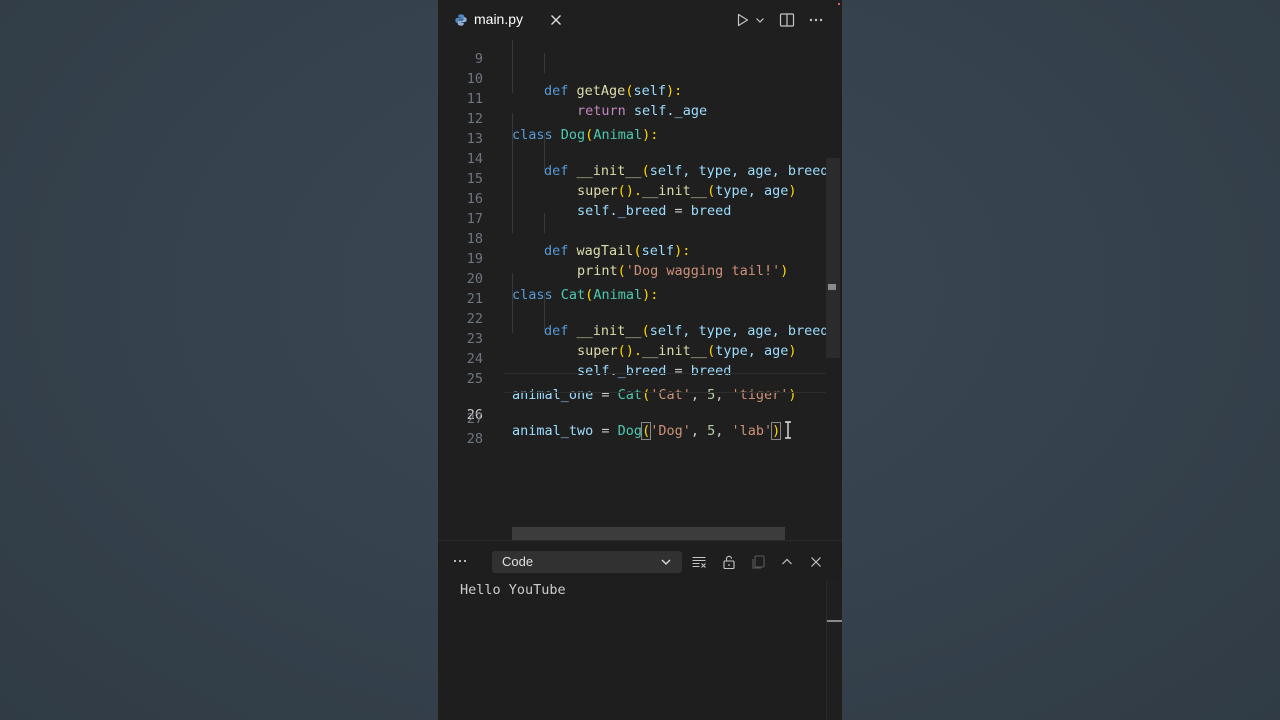 The height and width of the screenshot is (720, 1280). Describe the element at coordinates (788, 430) in the screenshot. I see `text-cursor-icon` at that location.